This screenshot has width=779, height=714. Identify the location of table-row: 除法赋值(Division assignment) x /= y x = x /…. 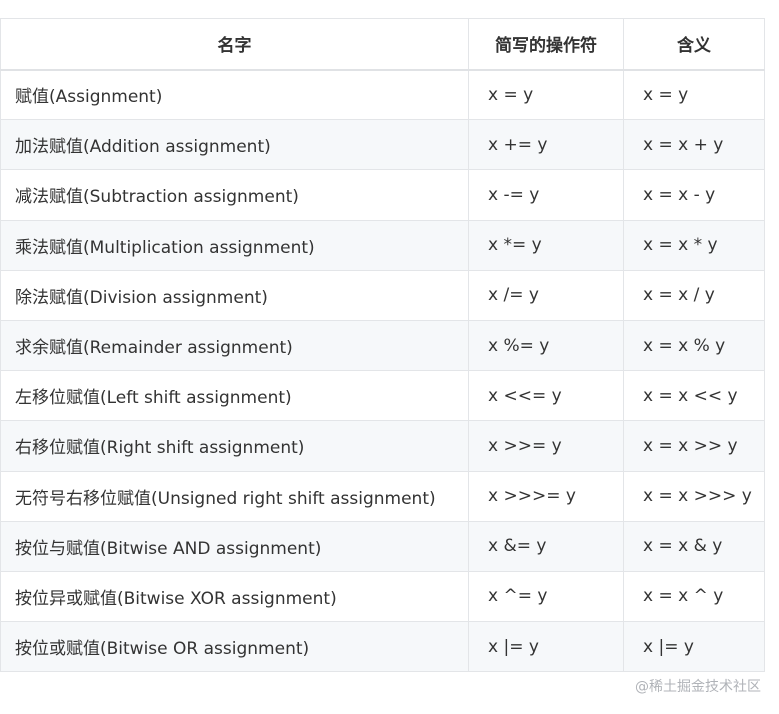
(382, 295).